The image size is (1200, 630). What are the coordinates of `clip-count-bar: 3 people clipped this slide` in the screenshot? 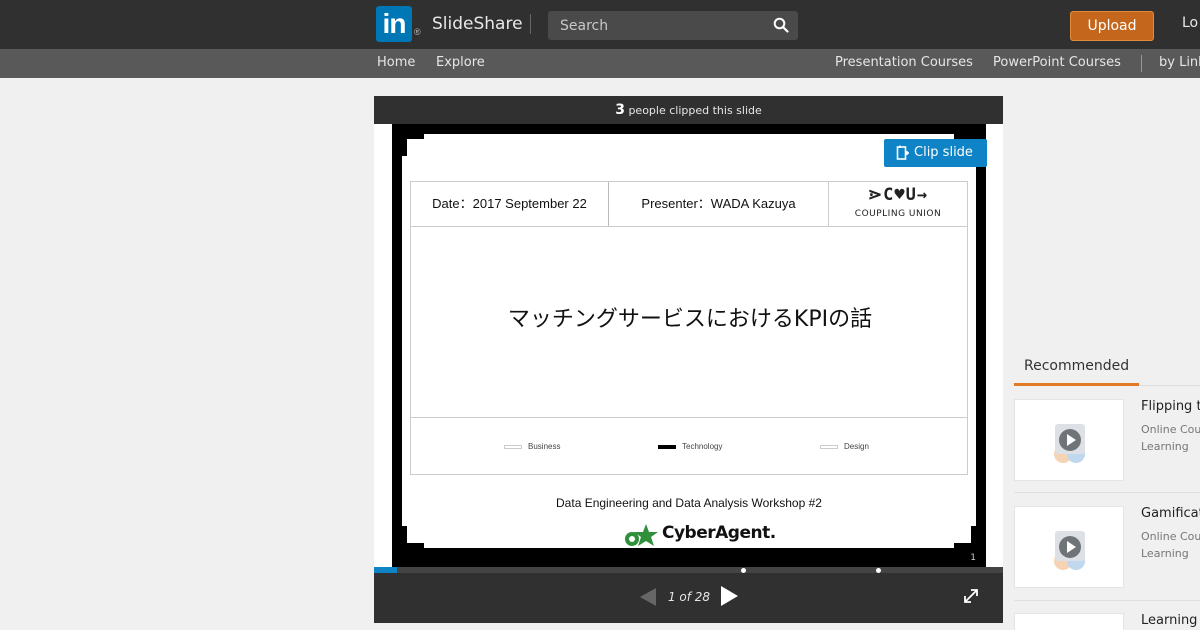 It's located at (688, 110).